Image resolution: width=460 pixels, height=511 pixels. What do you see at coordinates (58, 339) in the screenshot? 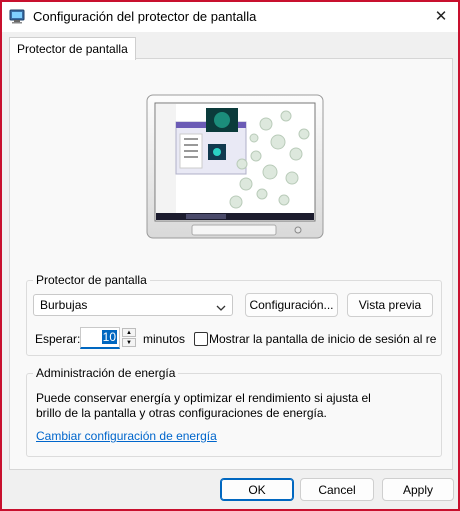
I see `wait-label: Esperar:` at bounding box center [58, 339].